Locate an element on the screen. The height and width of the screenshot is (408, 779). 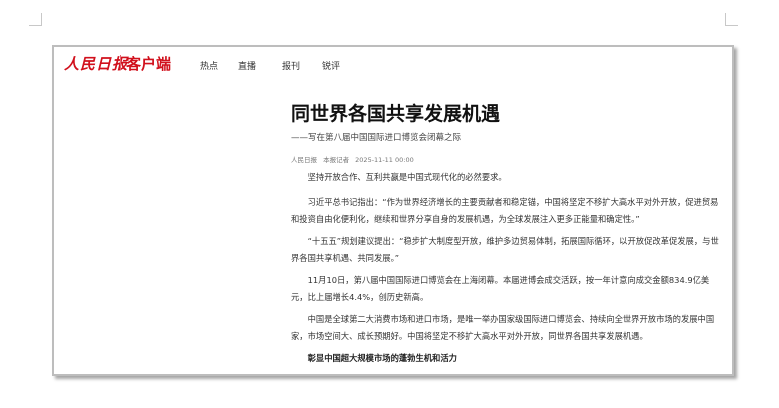
logo-divider is located at coordinates (120, 62).